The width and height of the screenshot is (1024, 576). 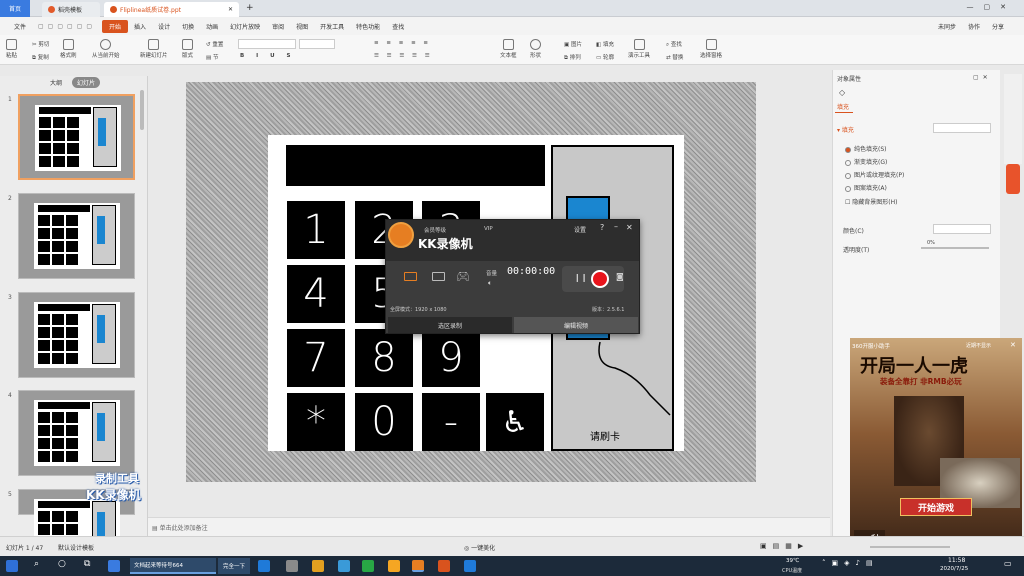 I want to click on smart-beautify-button: ◎ 一键美化, so click(x=479, y=547).